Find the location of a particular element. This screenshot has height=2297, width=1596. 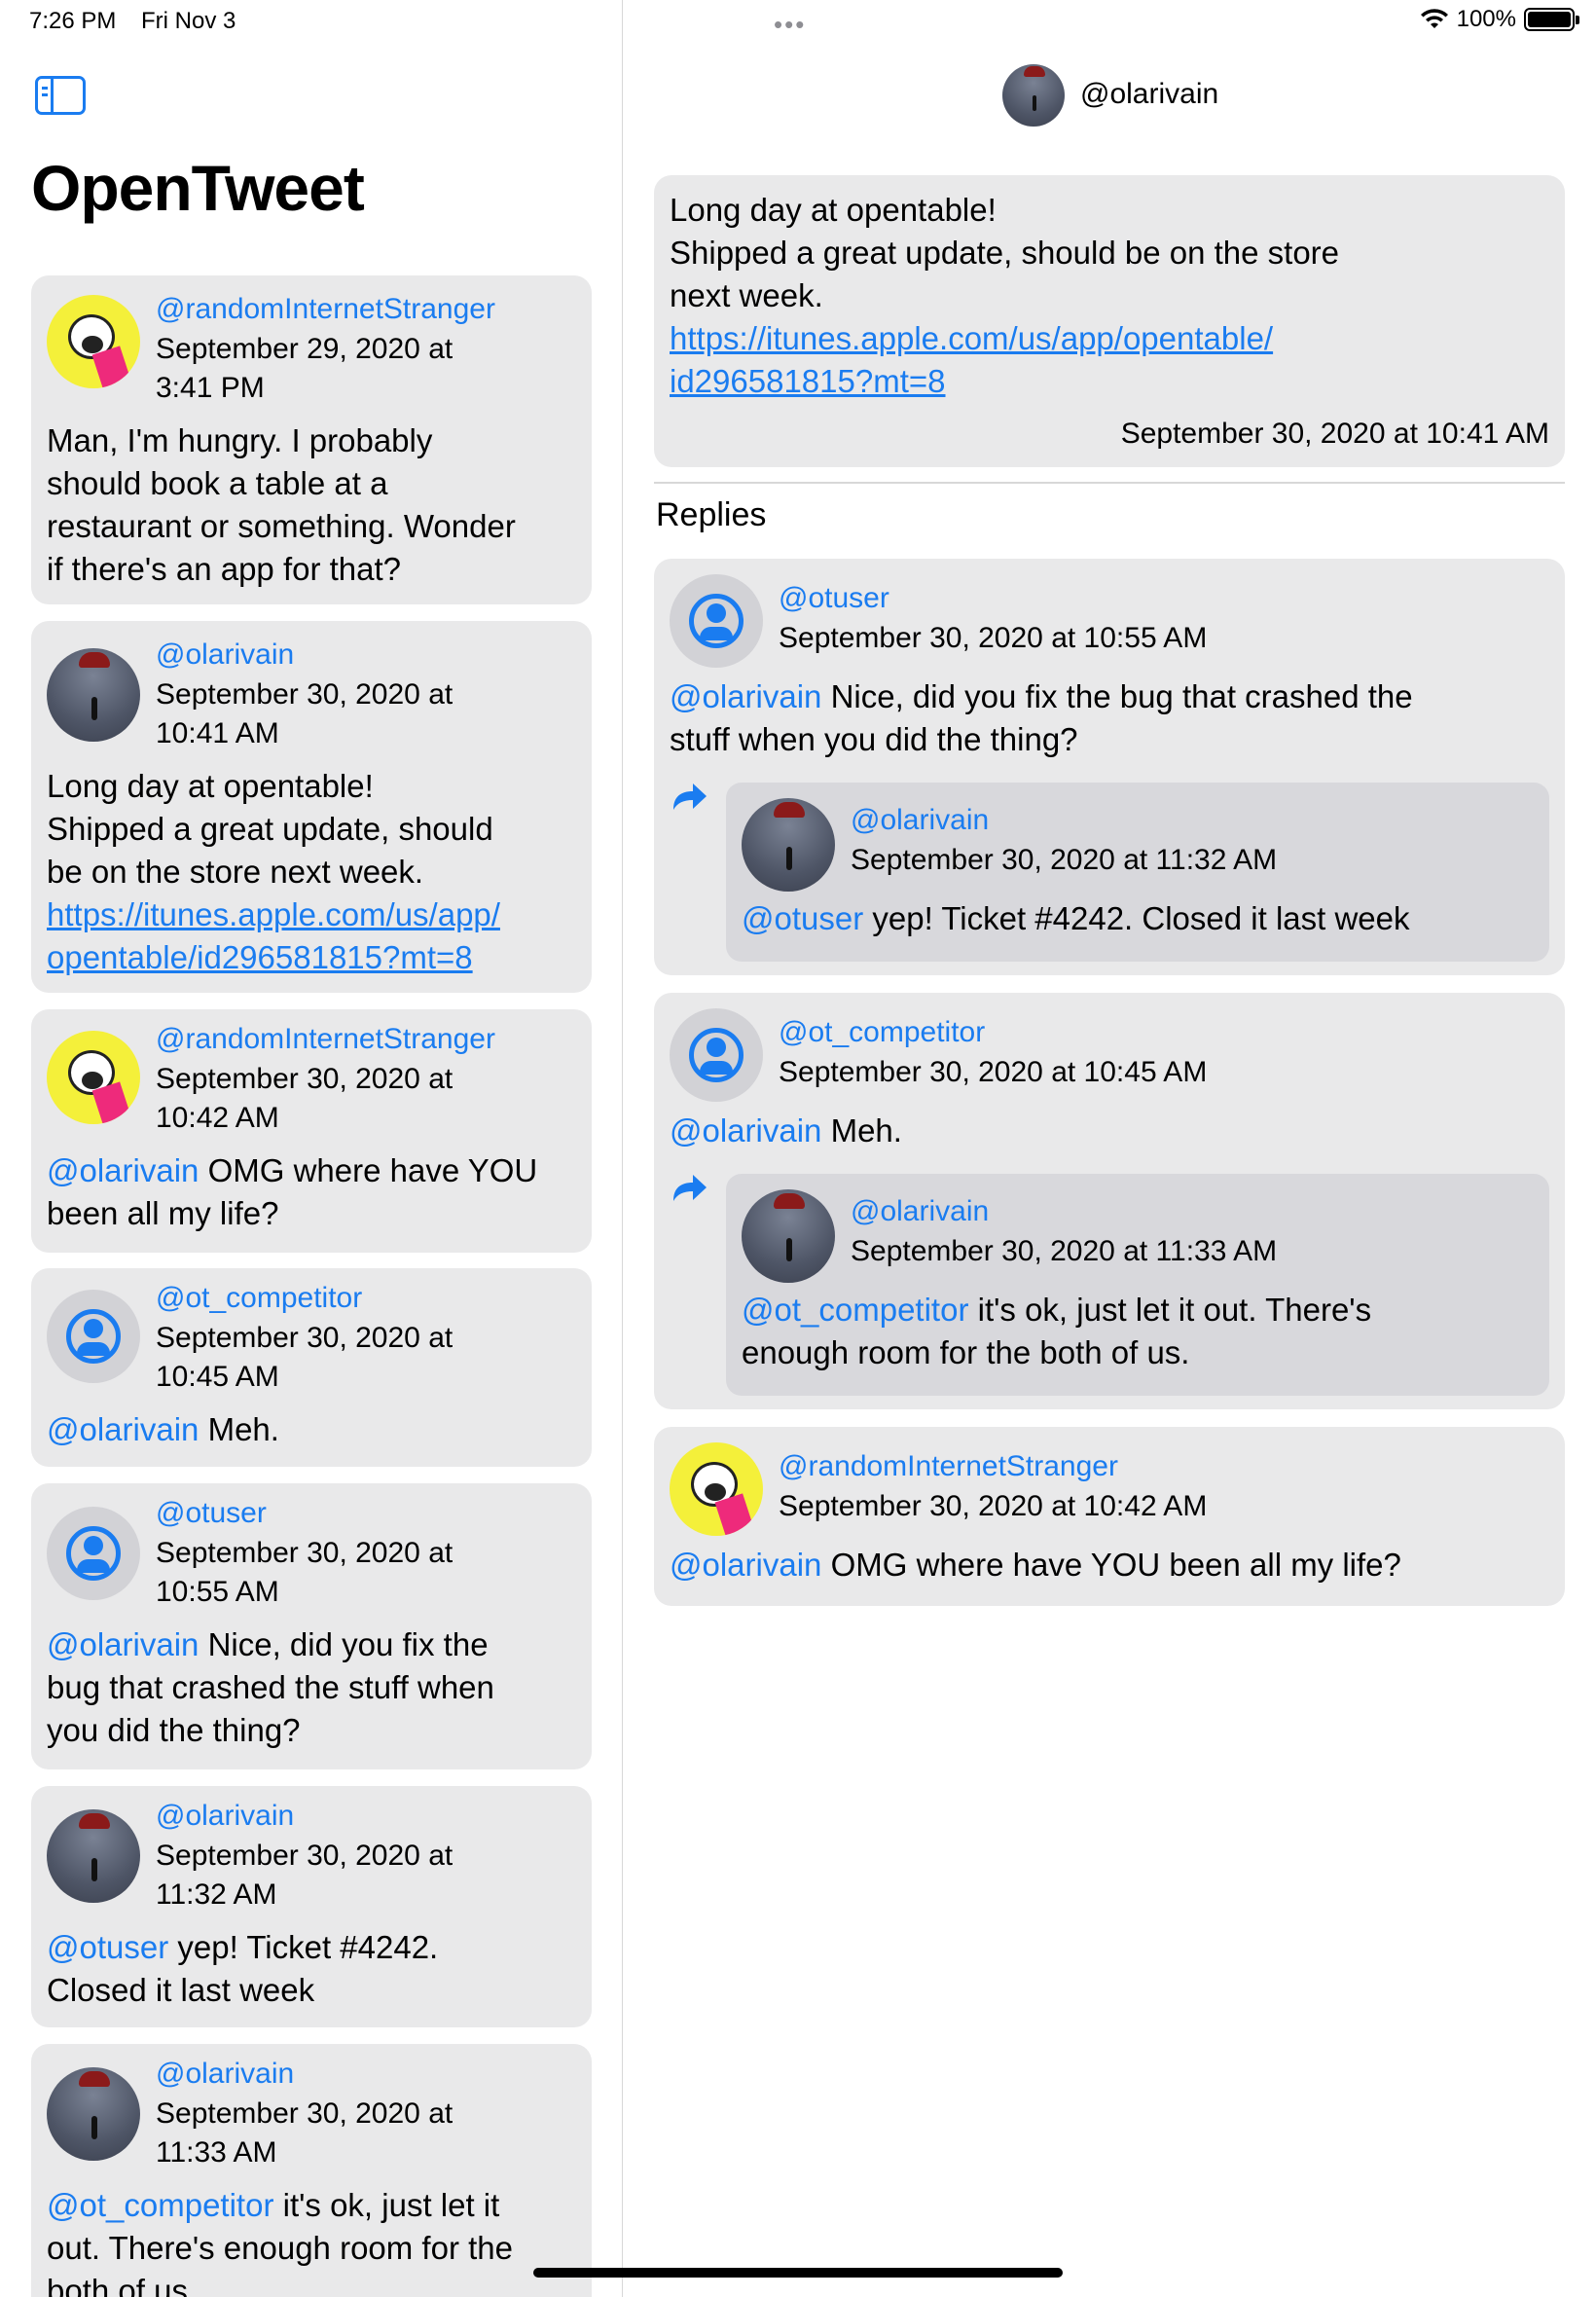

reply-body: @olarivain Meh. is located at coordinates (786, 1130).